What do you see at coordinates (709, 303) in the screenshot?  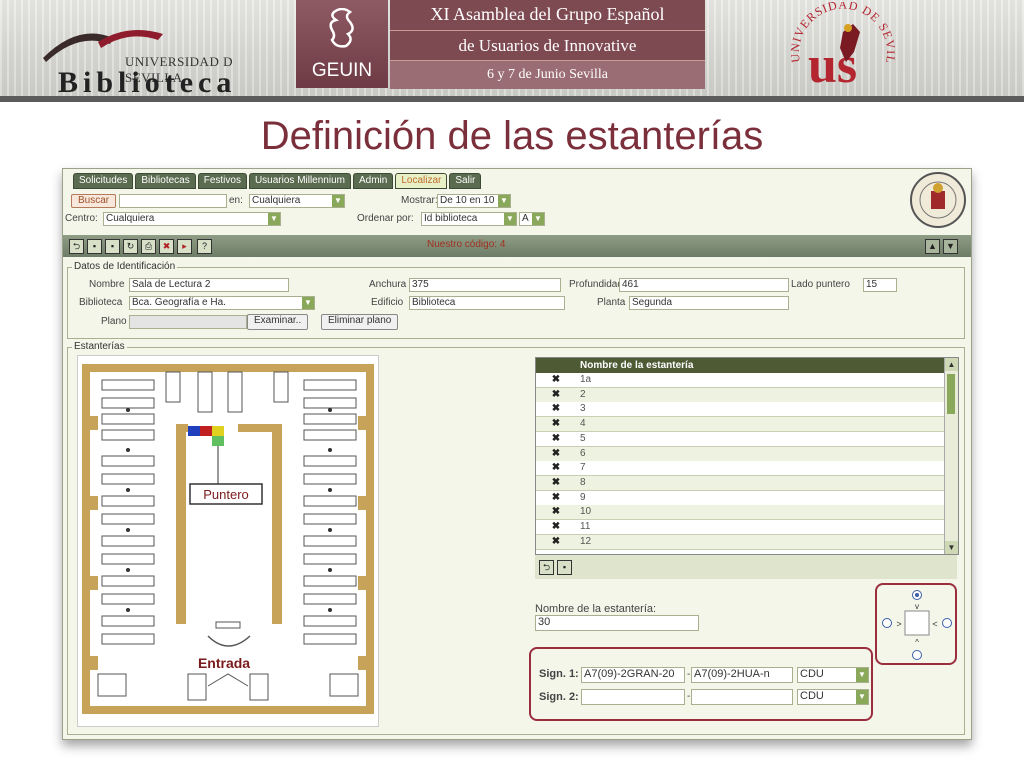 I see `planta-input: Segunda` at bounding box center [709, 303].